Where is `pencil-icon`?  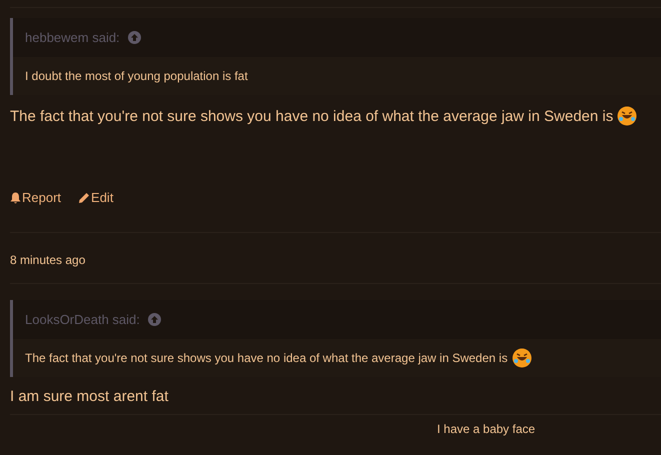
pencil-icon is located at coordinates (84, 198).